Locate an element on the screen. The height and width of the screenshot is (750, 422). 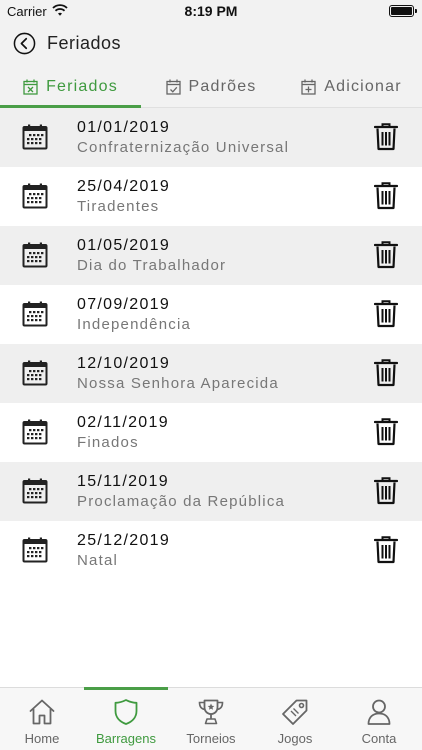
holiday-date: 12/10/2019 is located at coordinates (124, 363).